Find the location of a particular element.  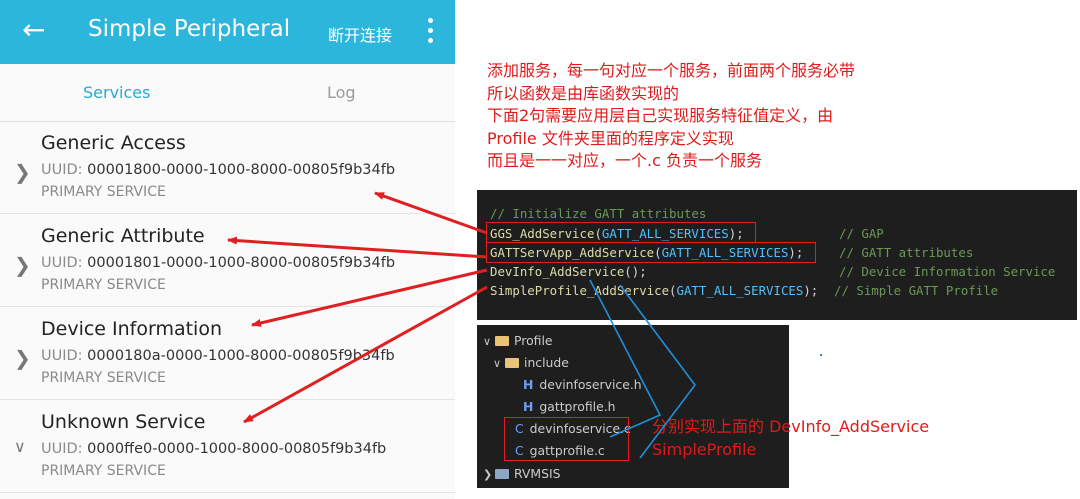

tree-folder-include: ∨ include is located at coordinates (531, 362).